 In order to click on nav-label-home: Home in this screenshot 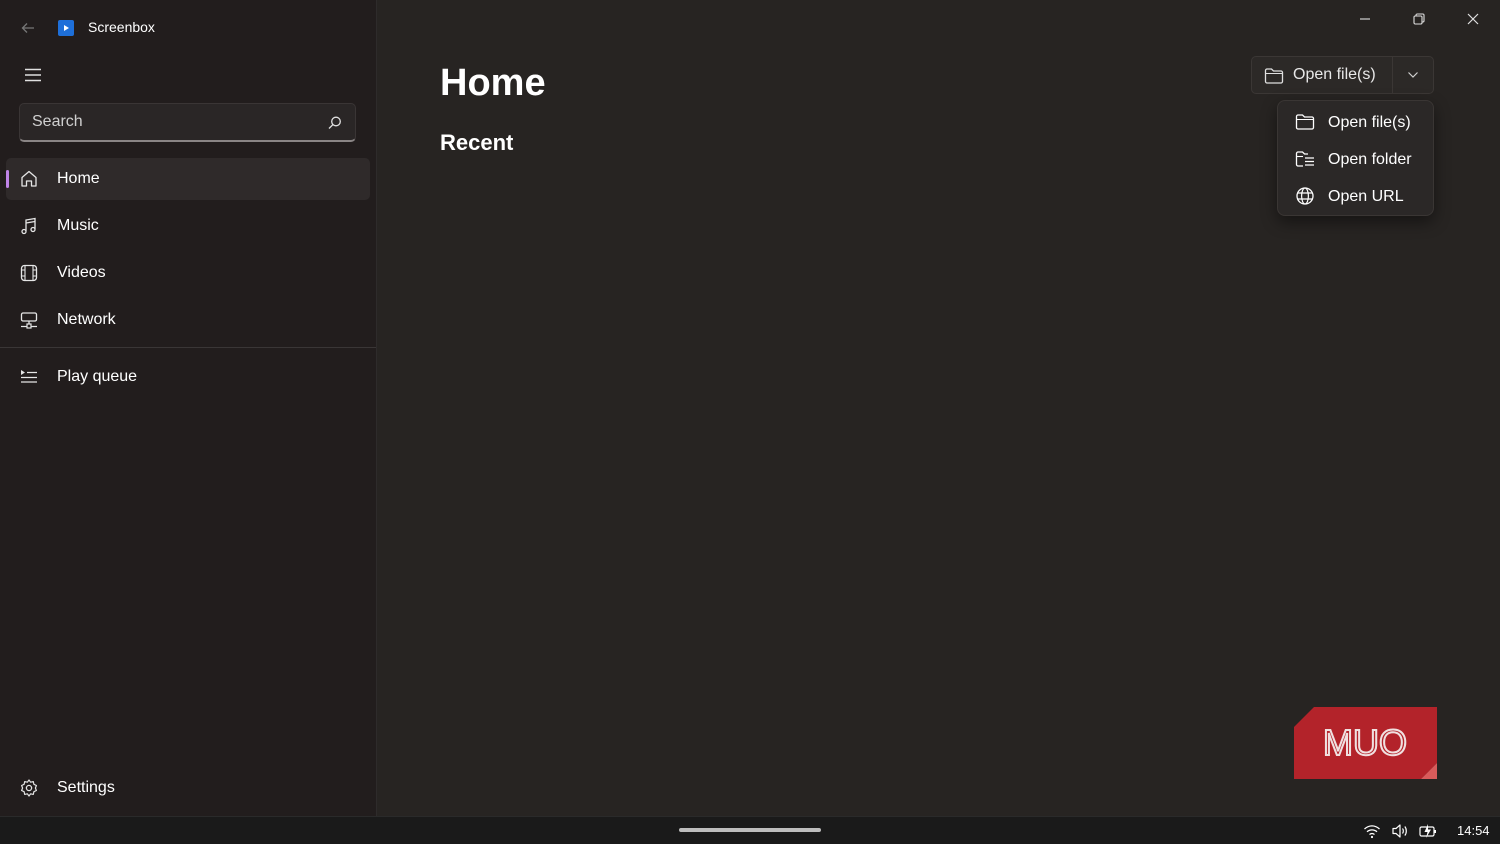, I will do `click(78, 178)`.